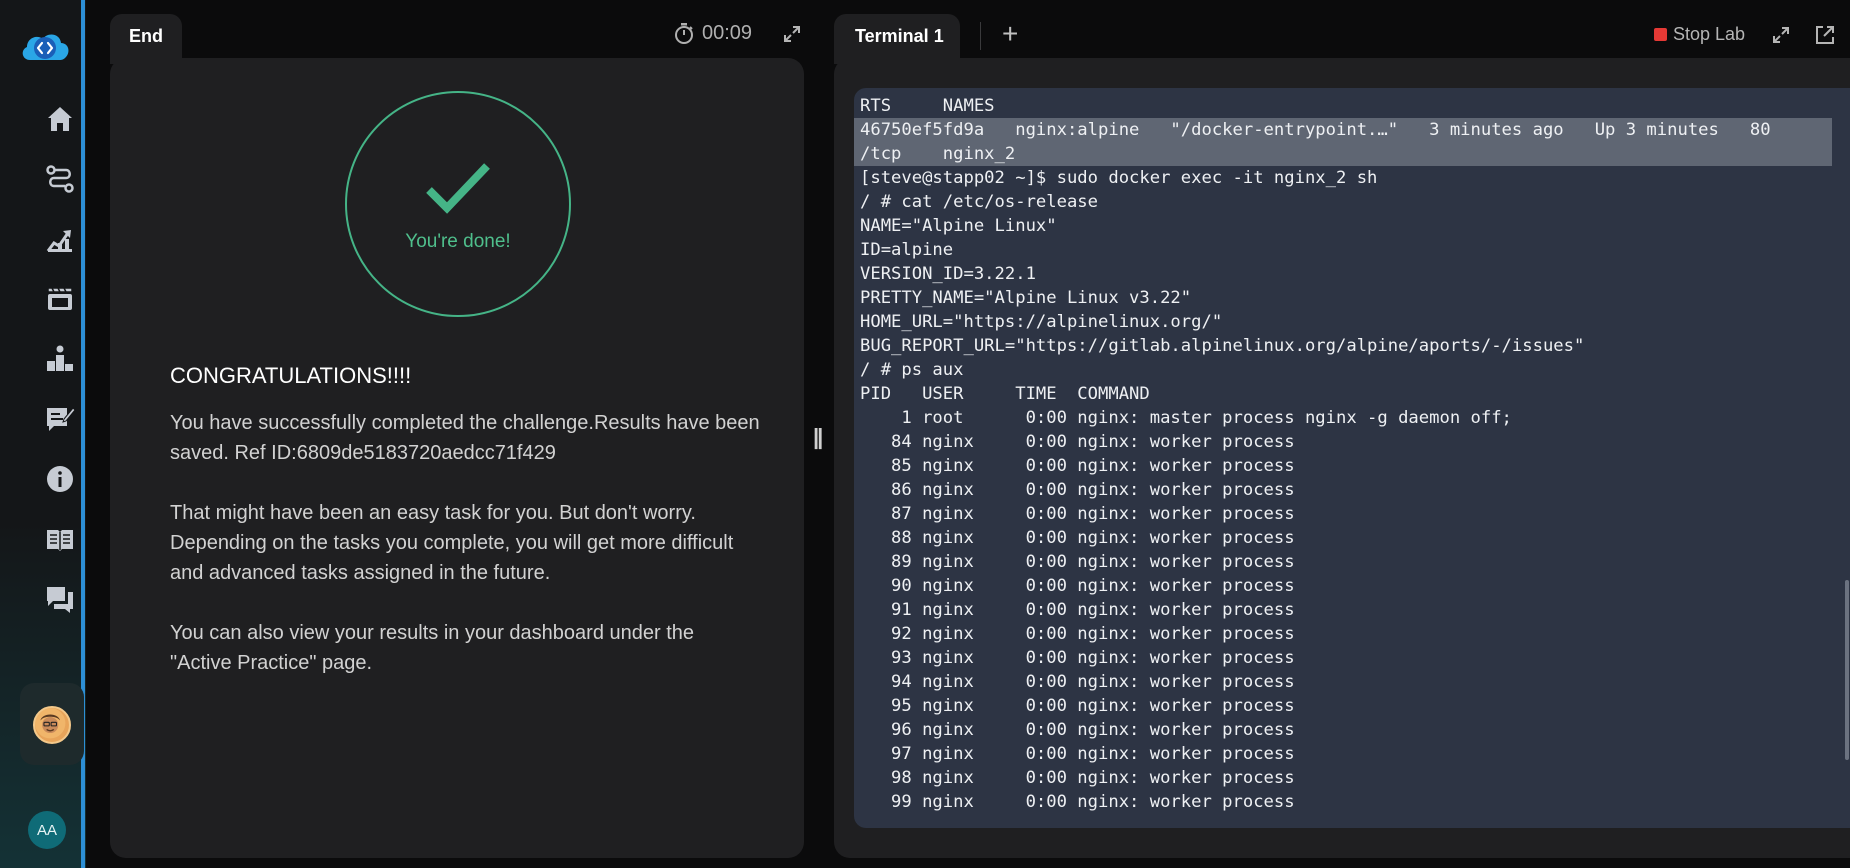  What do you see at coordinates (1077, 562) in the screenshot?
I see `terminal-line: 89 nginx 0:00 nginx: worker process` at bounding box center [1077, 562].